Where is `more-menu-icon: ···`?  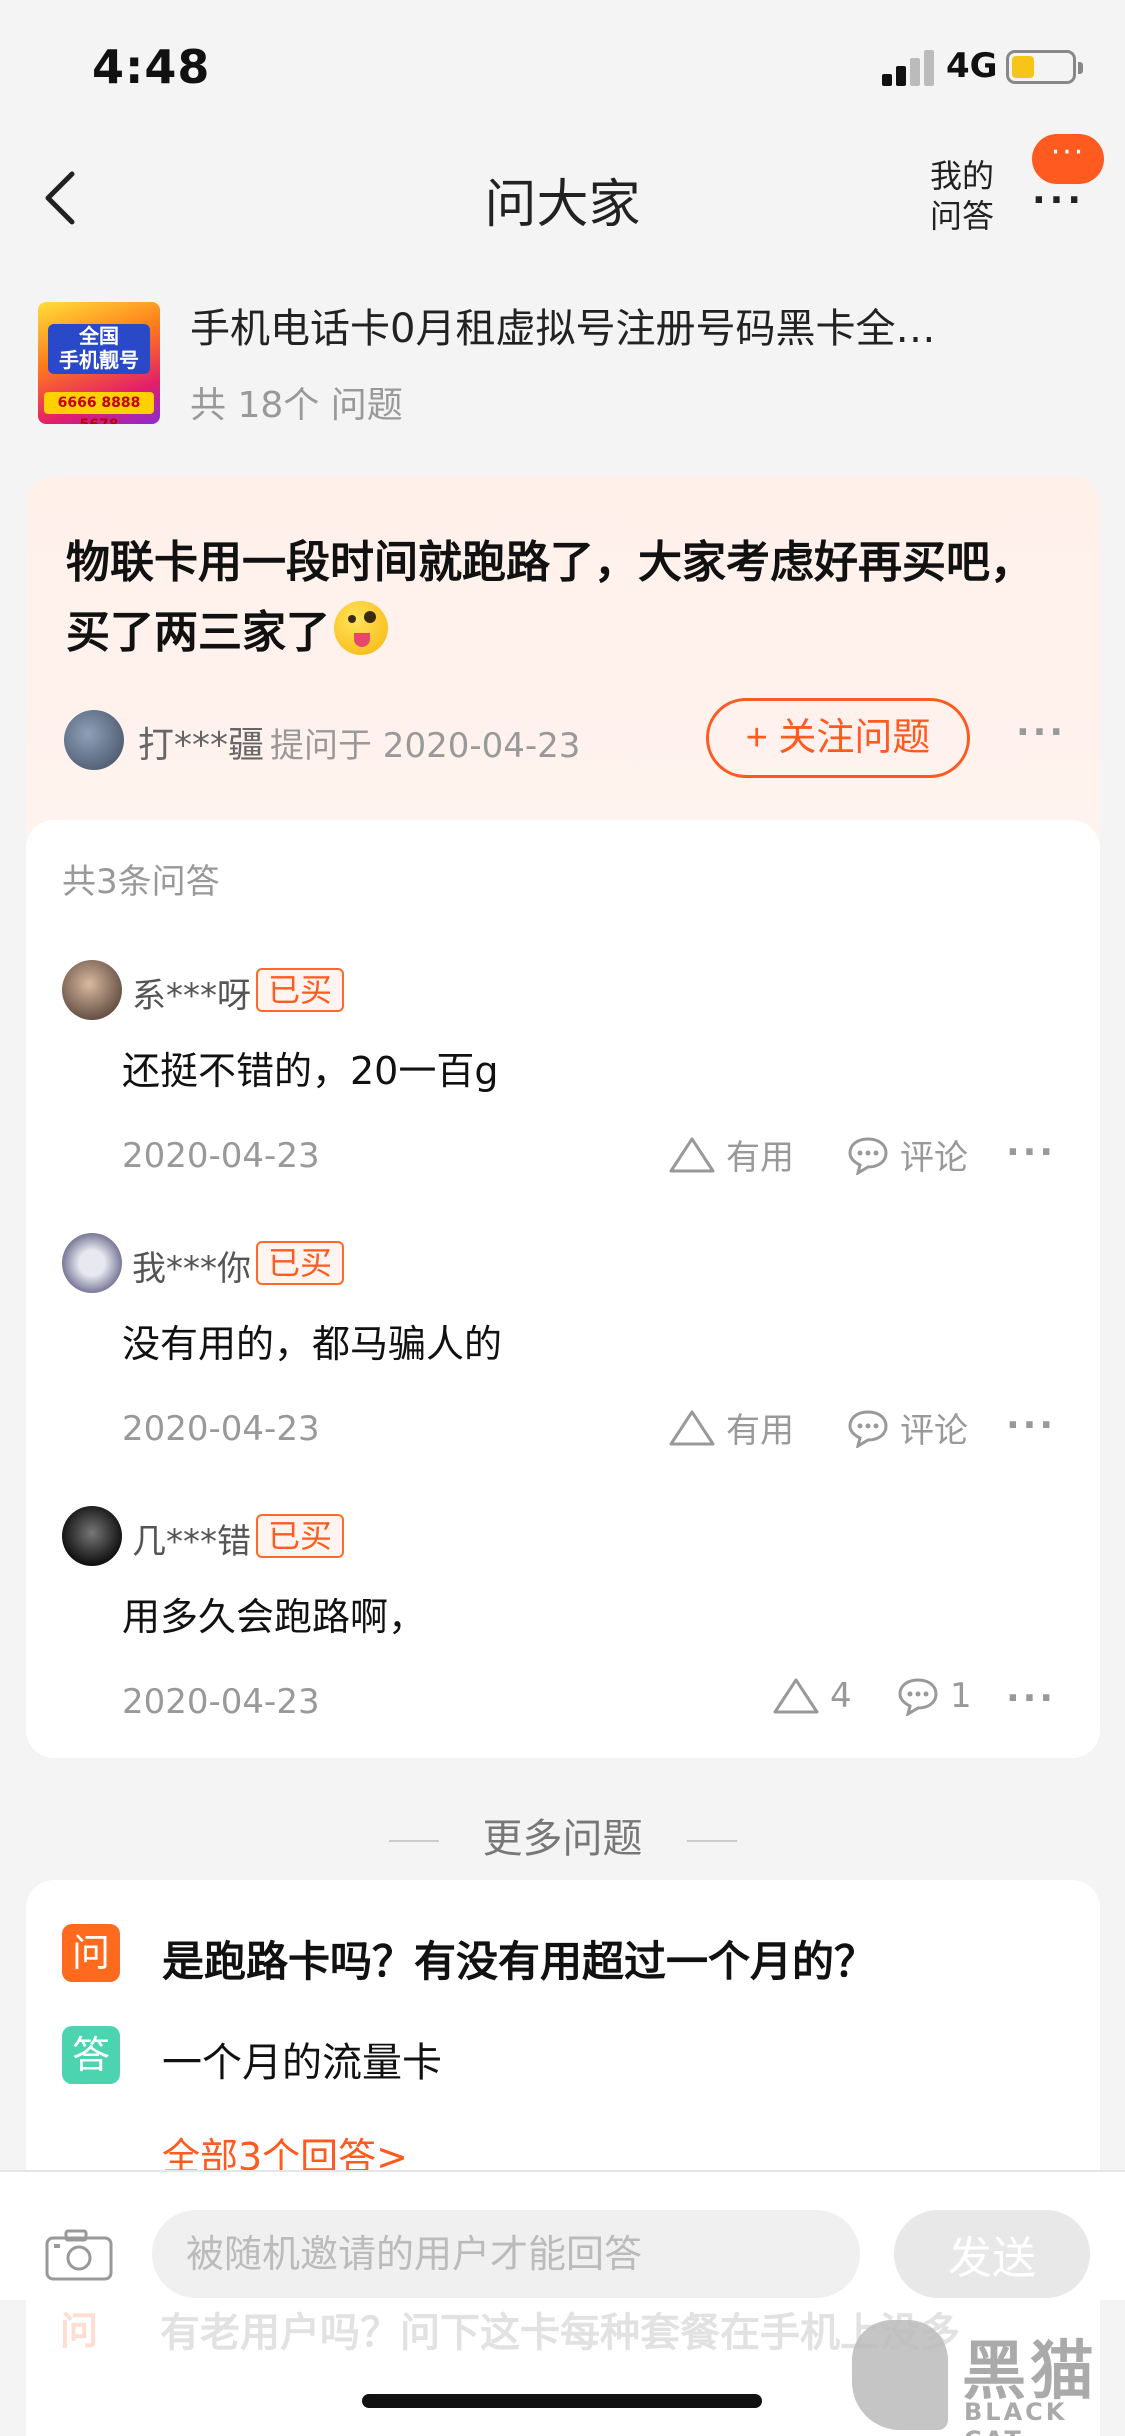
more-menu-icon: ··· is located at coordinates (1062, 200).